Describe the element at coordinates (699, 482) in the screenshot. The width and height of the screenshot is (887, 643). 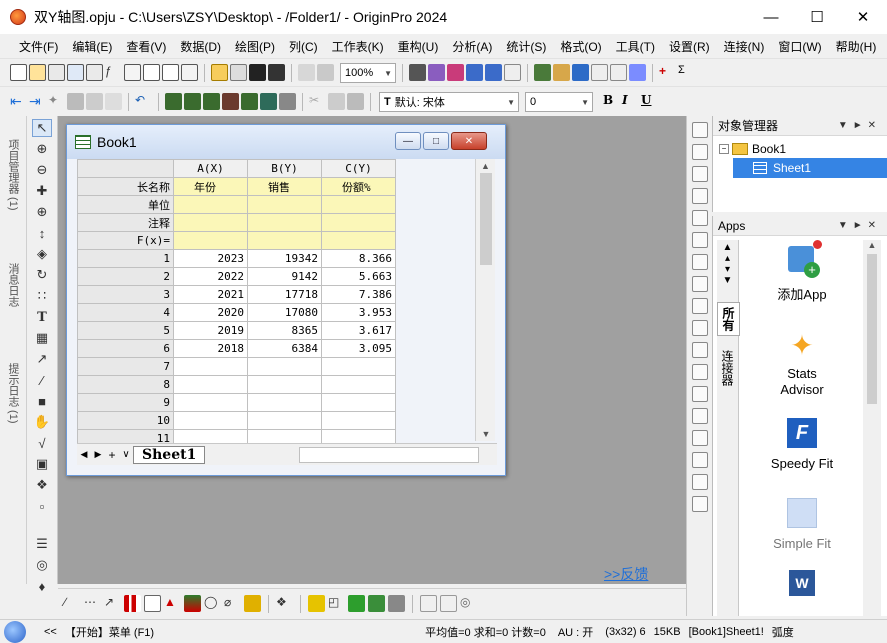
I see `cluster-icon` at that location.